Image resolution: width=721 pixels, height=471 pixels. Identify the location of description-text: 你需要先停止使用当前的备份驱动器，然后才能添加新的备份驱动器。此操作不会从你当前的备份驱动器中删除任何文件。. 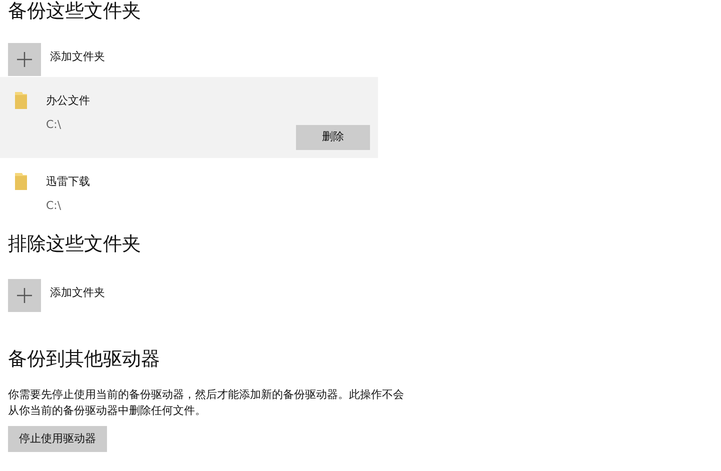
(206, 402).